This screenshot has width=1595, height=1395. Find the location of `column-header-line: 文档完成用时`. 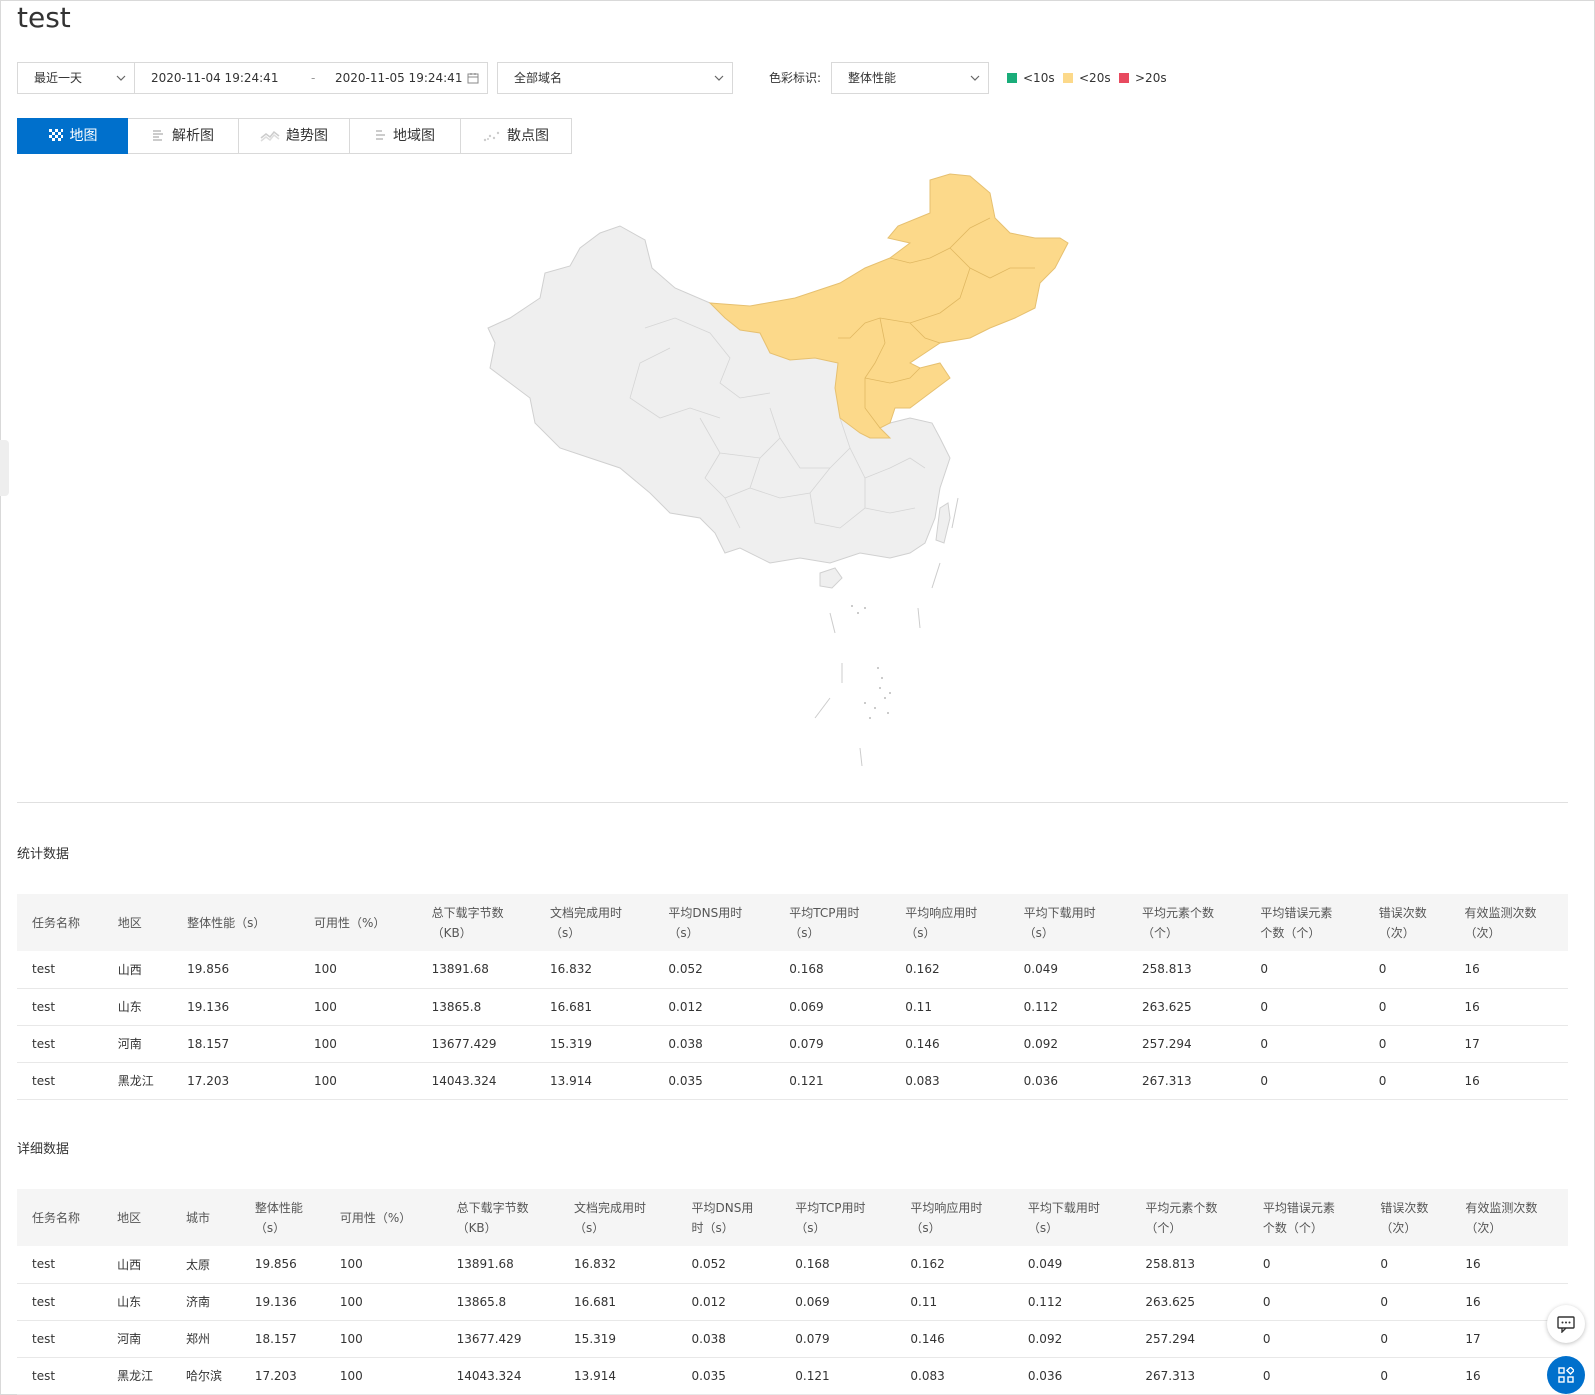

column-header-line: 文档完成用时 is located at coordinates (610, 1207).